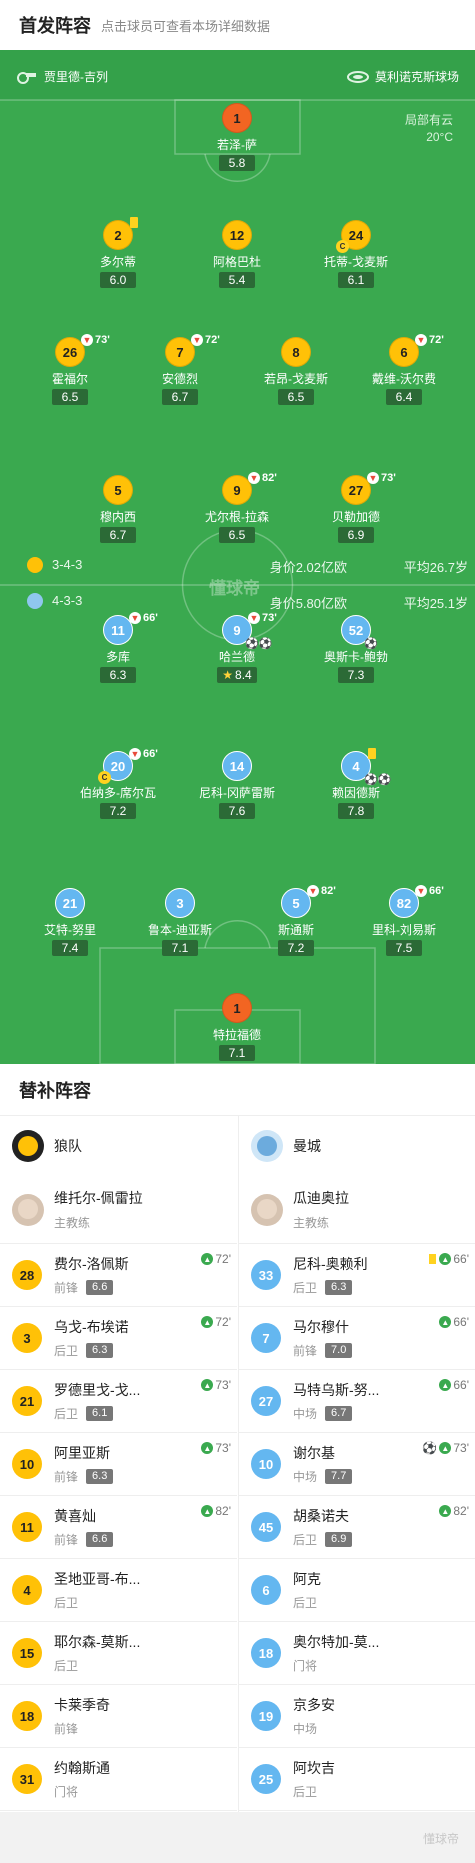 The image size is (475, 1863). Describe the element at coordinates (118, 1275) in the screenshot. I see `sub-player-row: 28 费尔-洛佩斯 前锋 6.6 ▲ 72'` at that location.